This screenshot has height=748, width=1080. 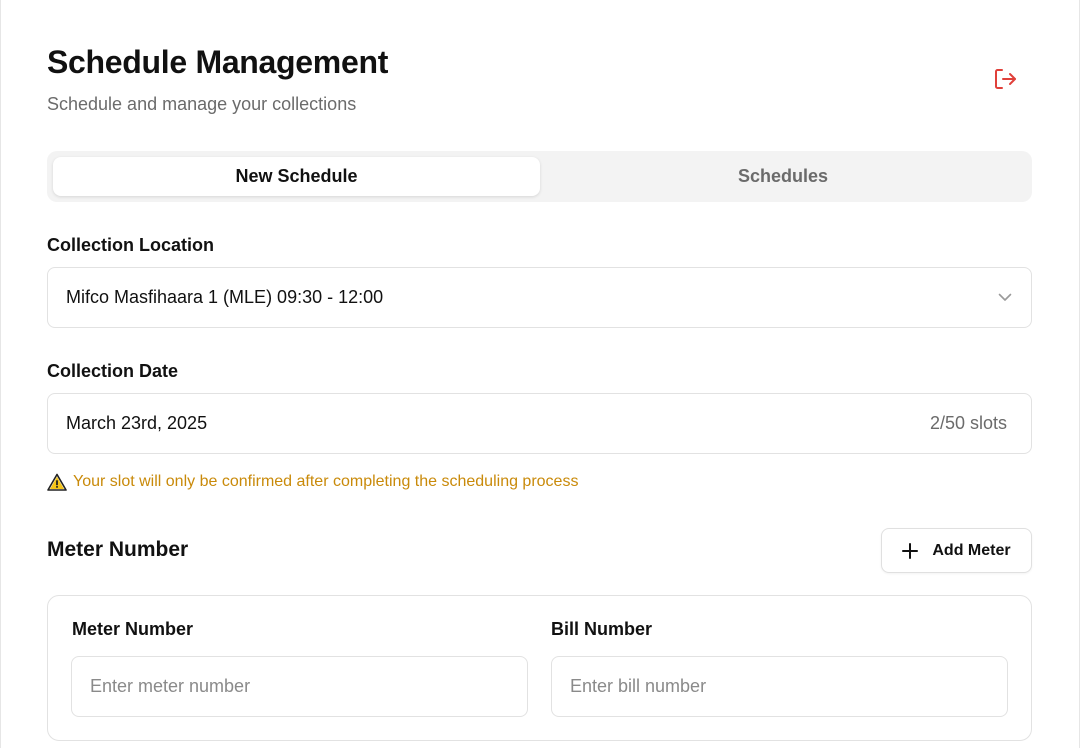 I want to click on chevron-down-icon, so click(x=1005, y=298).